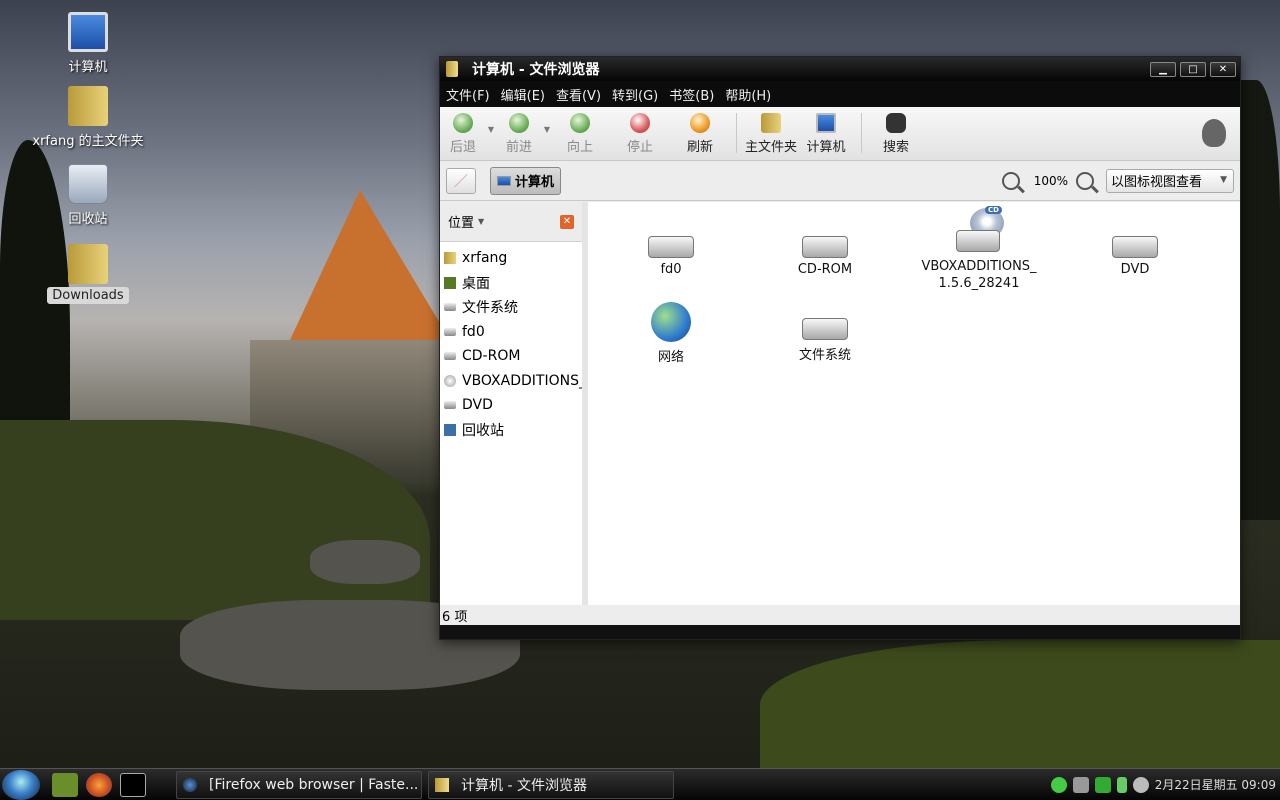 This screenshot has width=1280, height=800. I want to click on side-pane-selector: 位置, so click(461, 221).